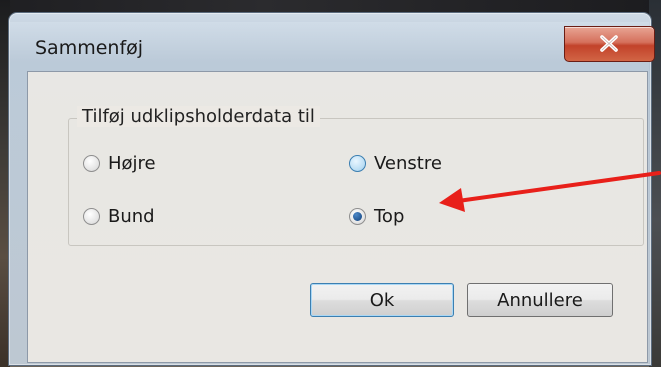 This screenshot has width=661, height=367. I want to click on arrow-icon, so click(550, 191).